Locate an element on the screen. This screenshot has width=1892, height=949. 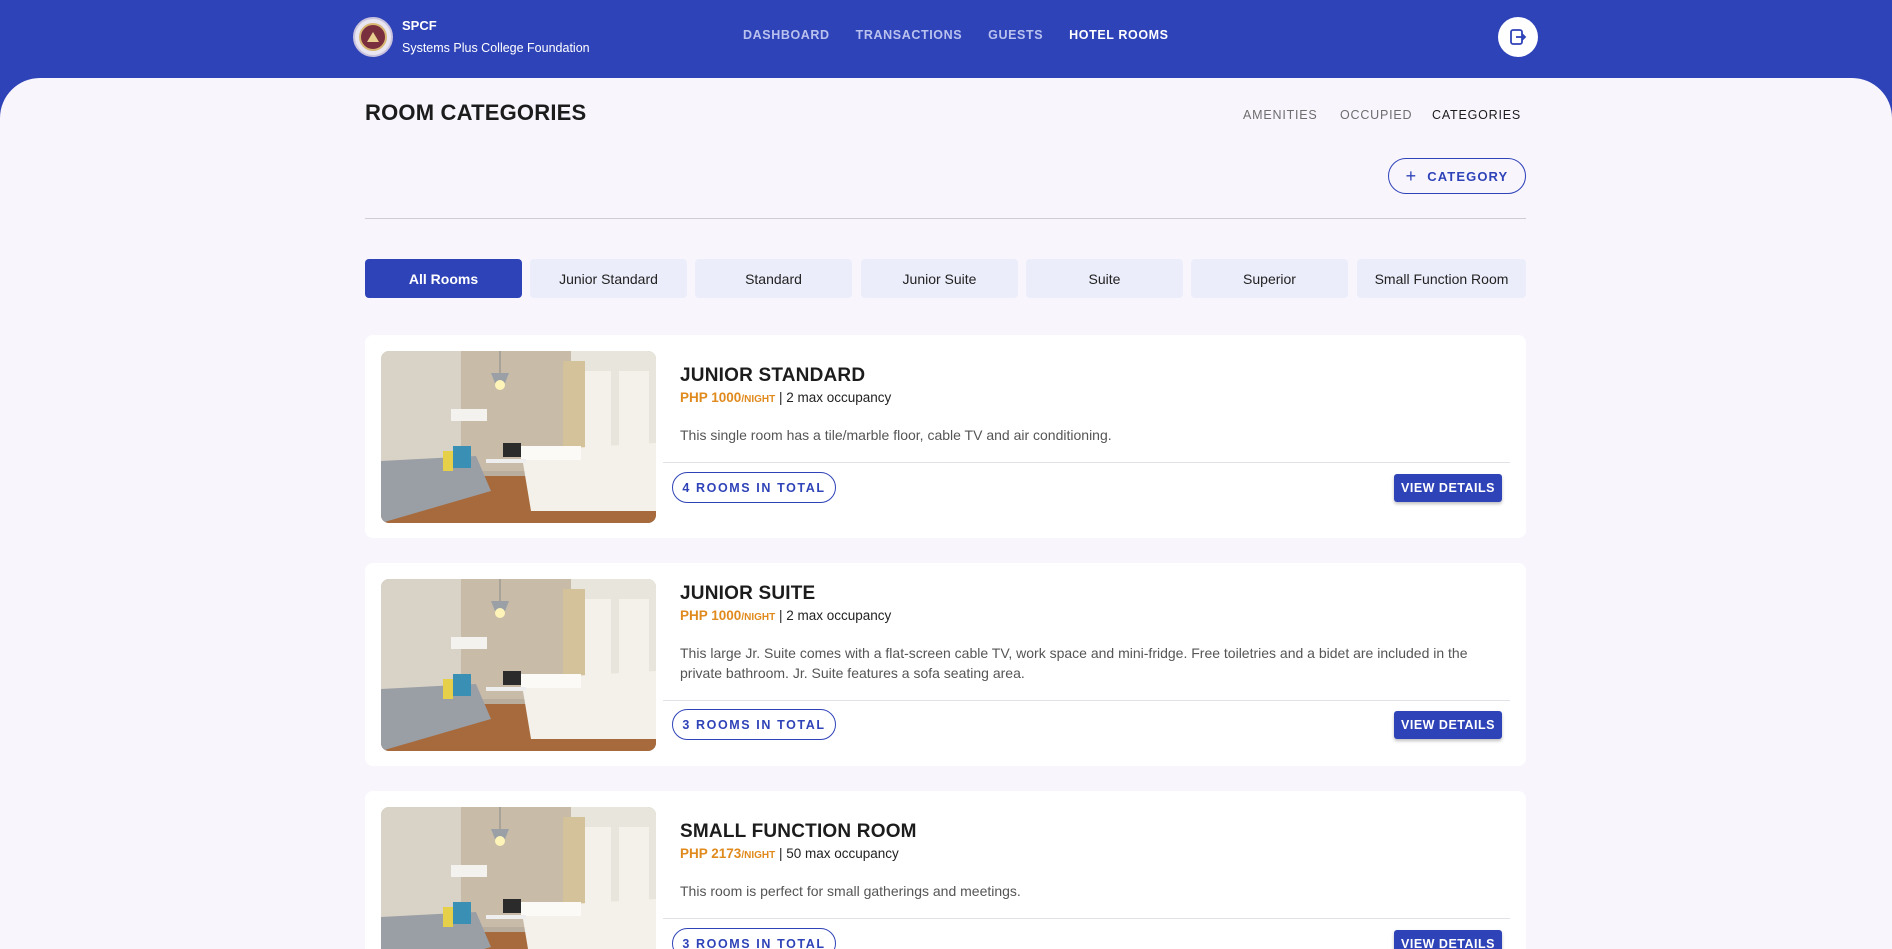
filter-small-function-room: Small Function Room is located at coordinates (1441, 278).